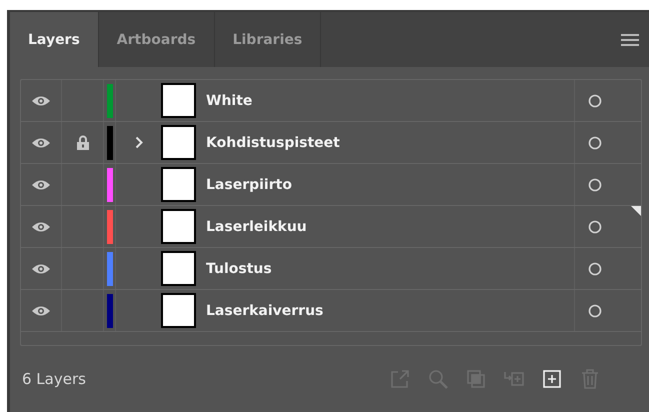 The height and width of the screenshot is (412, 649). What do you see at coordinates (390, 268) in the screenshot?
I see `layer-name: Tulostus` at bounding box center [390, 268].